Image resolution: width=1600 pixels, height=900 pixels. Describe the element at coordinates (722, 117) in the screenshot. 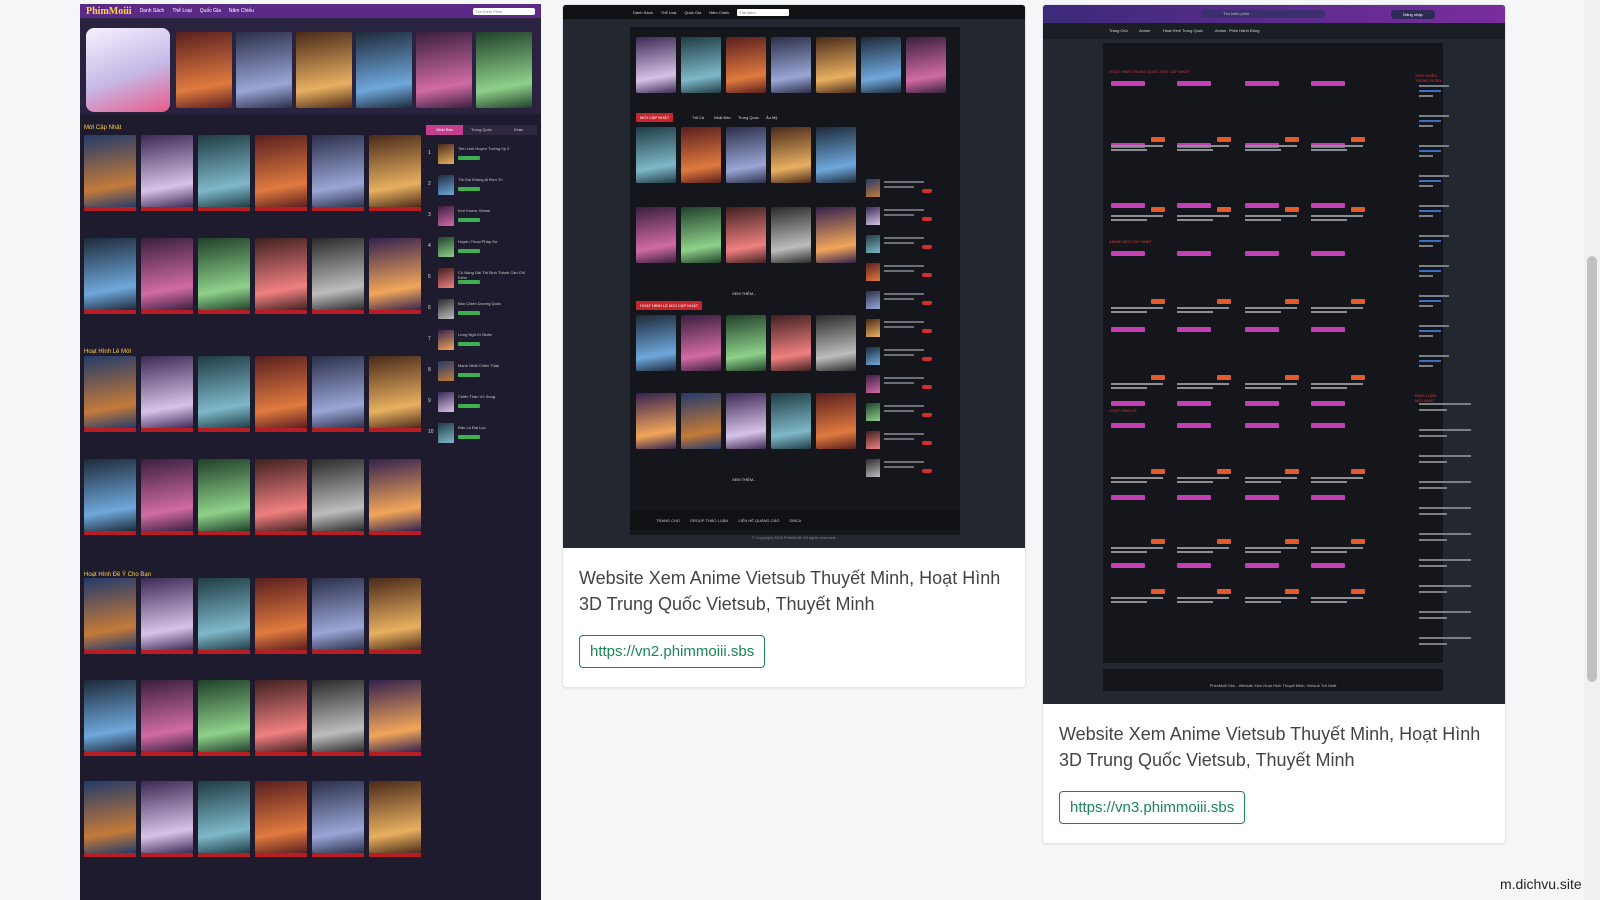

I see `tab-japan: Nhật Bản` at that location.